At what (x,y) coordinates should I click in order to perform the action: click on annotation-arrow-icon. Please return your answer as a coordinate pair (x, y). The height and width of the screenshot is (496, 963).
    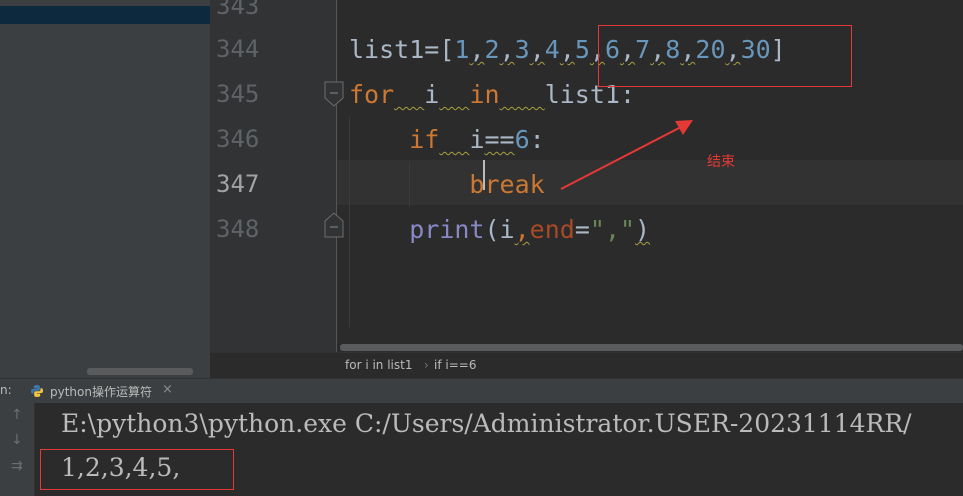
    Looking at the image, I should click on (626, 155).